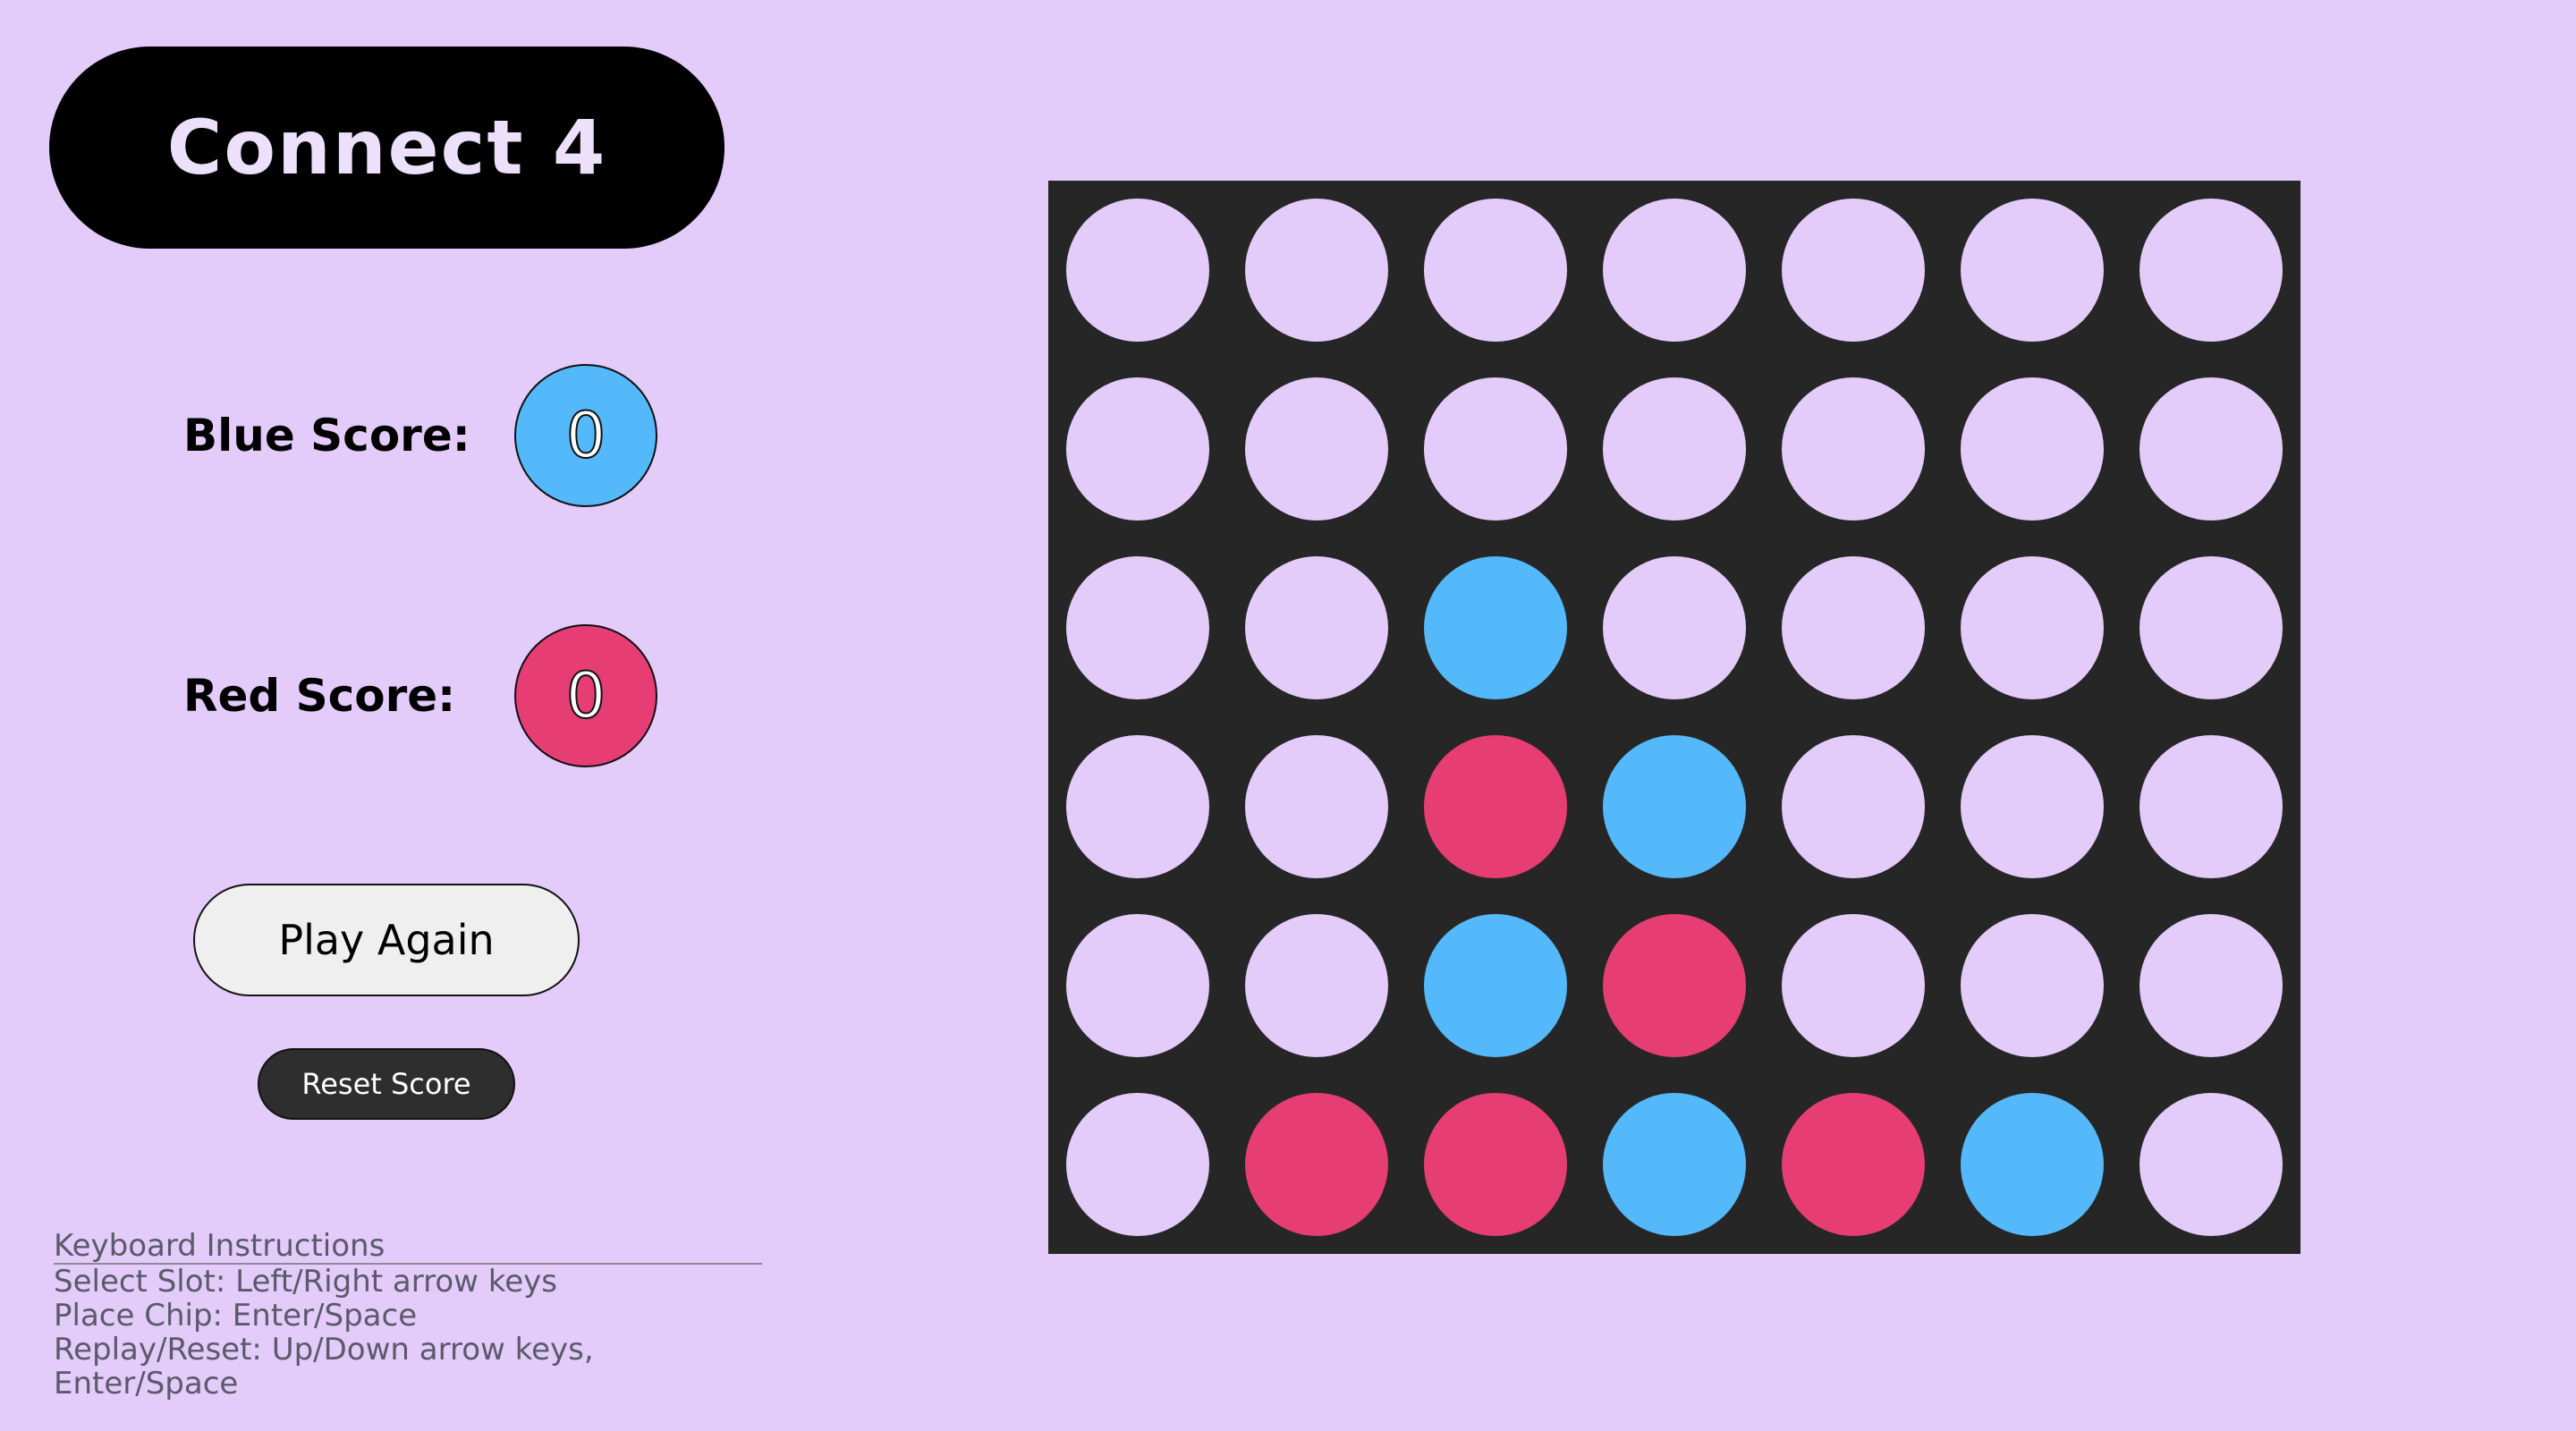  Describe the element at coordinates (319, 696) in the screenshot. I see `red-score-label: Red Score:` at that location.